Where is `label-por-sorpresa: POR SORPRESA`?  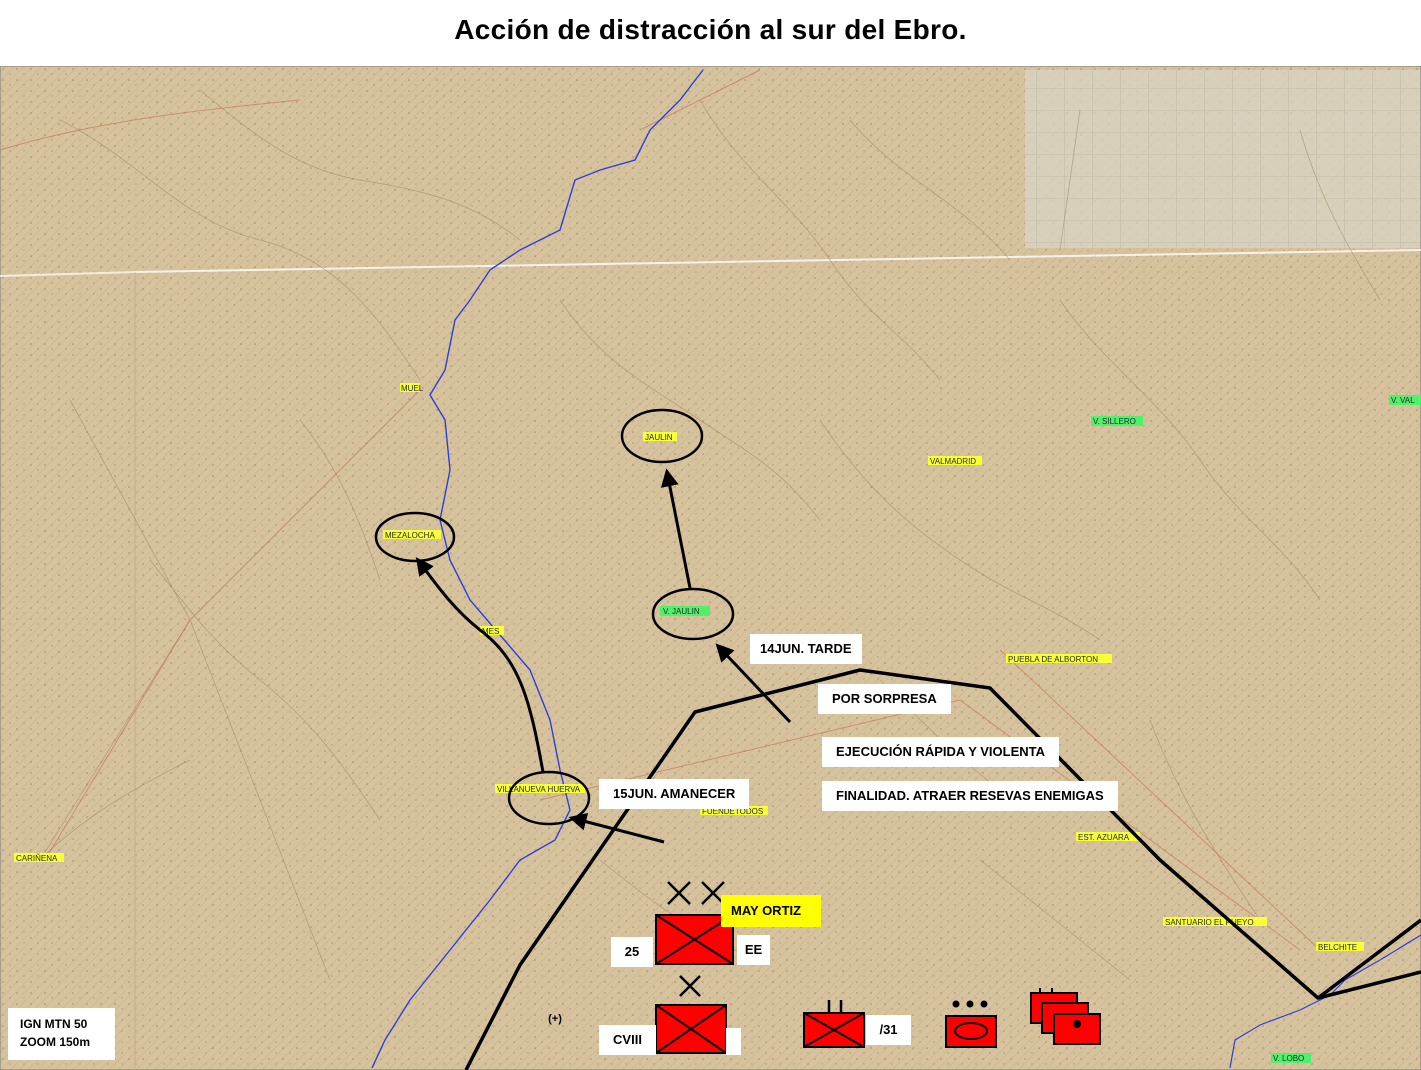
label-por-sorpresa: POR SORPRESA is located at coordinates (884, 699).